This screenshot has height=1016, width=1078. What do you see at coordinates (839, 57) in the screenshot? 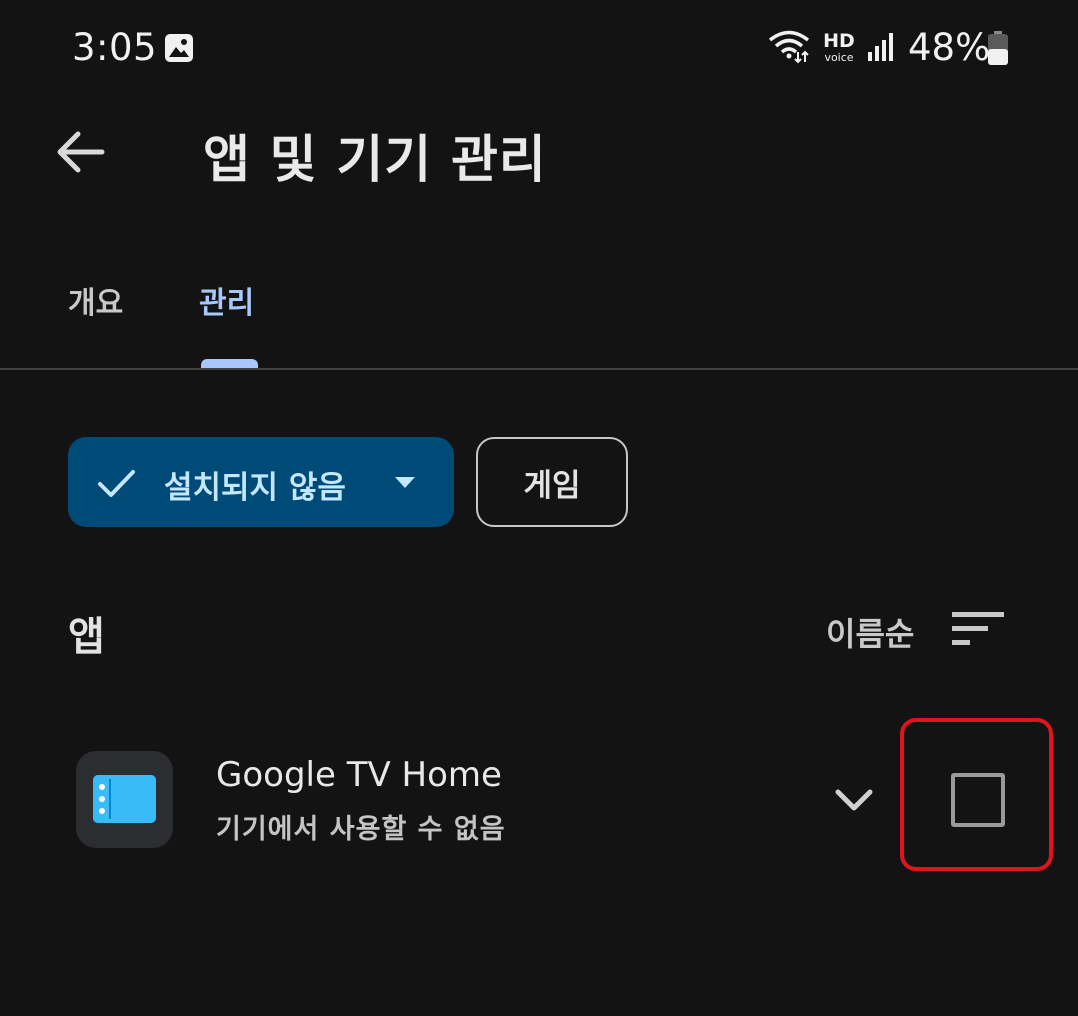
I see `voice-label: voice` at bounding box center [839, 57].